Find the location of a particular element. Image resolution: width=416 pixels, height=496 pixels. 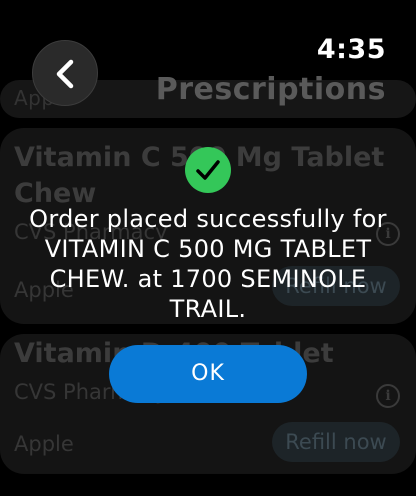

refill-now-button: Refill now is located at coordinates (336, 442).